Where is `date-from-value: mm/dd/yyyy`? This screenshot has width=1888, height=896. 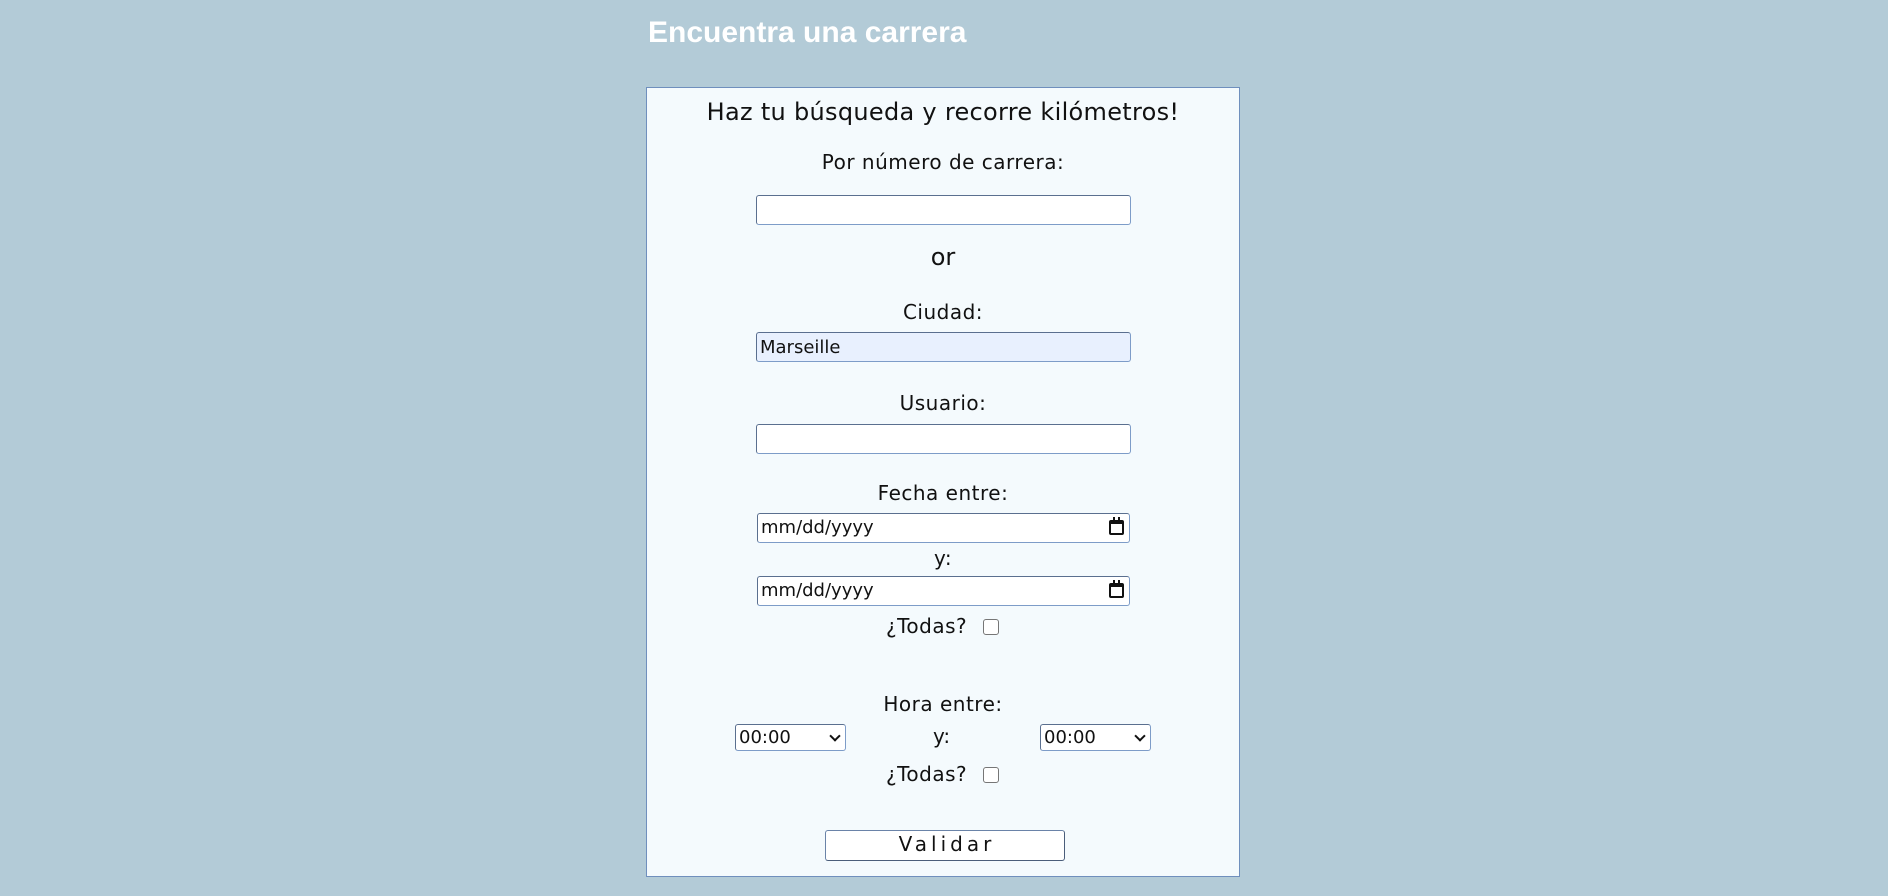
date-from-value: mm/dd/yyyy is located at coordinates (817, 527).